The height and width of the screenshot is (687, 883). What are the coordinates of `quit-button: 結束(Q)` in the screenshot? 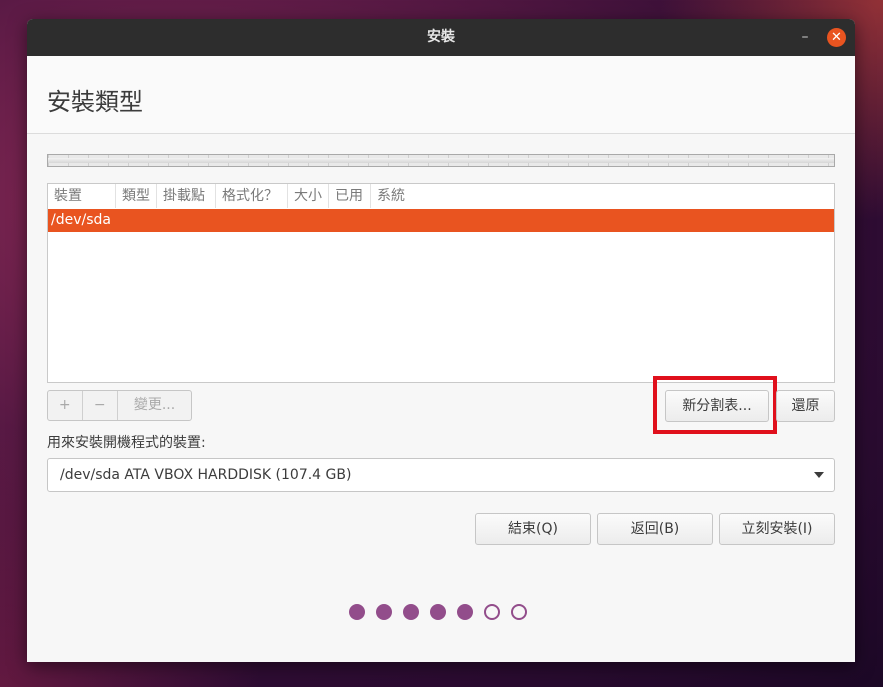 It's located at (533, 529).